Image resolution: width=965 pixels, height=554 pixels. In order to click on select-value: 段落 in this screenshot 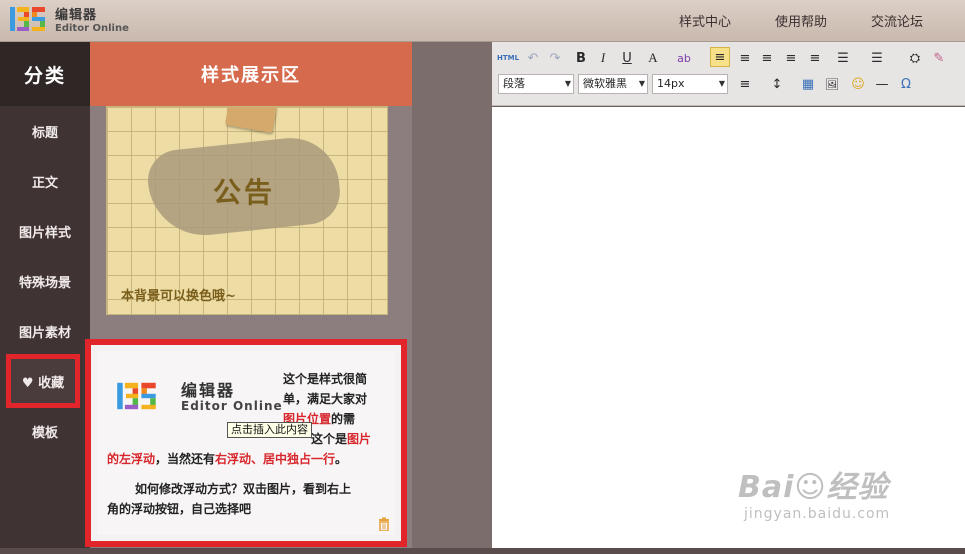, I will do `click(514, 83)`.